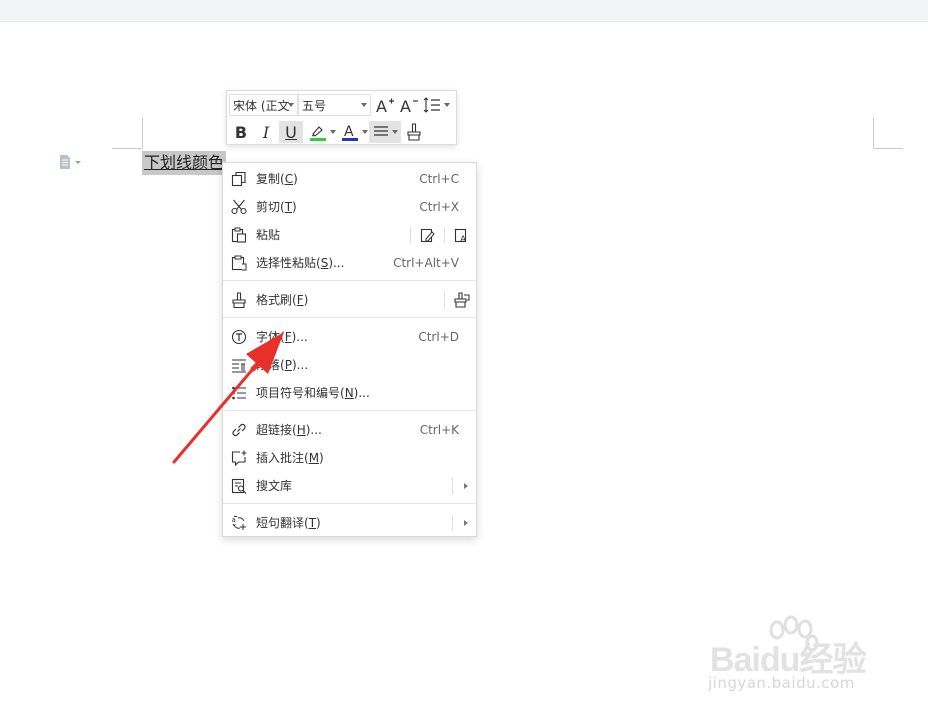  Describe the element at coordinates (462, 300) in the screenshot. I see `format-painter-multi-icon` at that location.